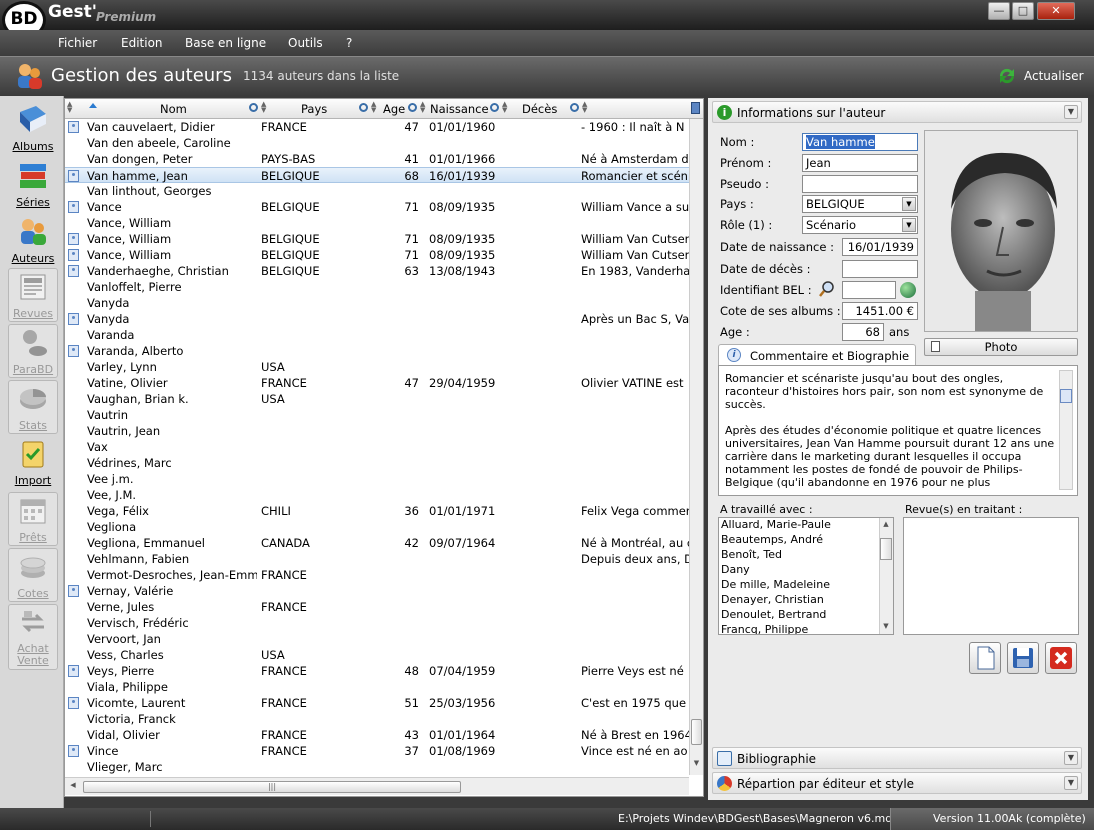 Image resolution: width=1094 pixels, height=830 pixels. Describe the element at coordinates (377, 351) in the screenshot. I see `table-row: Varanda, Alberto` at that location.